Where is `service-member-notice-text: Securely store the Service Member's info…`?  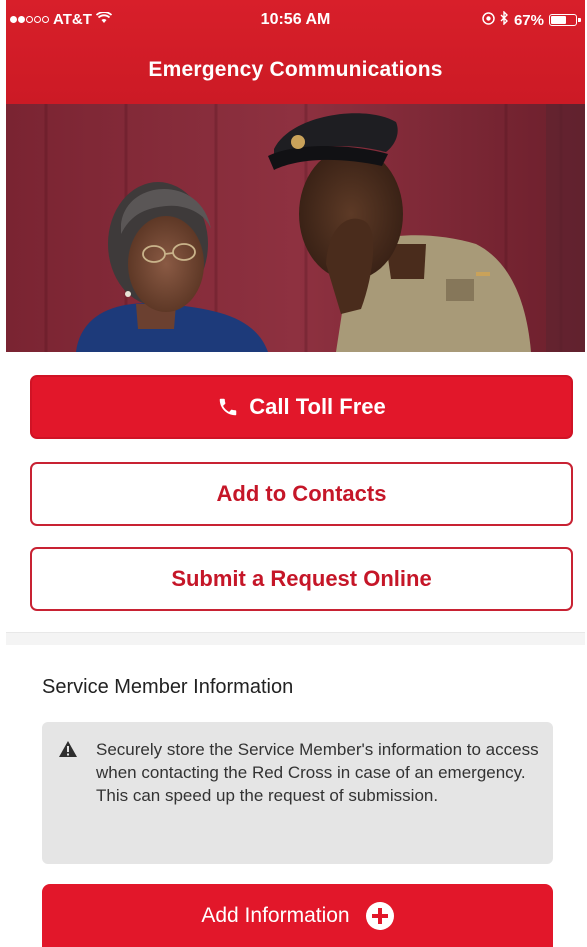 service-member-notice-text: Securely store the Service Member's info… is located at coordinates (317, 772).